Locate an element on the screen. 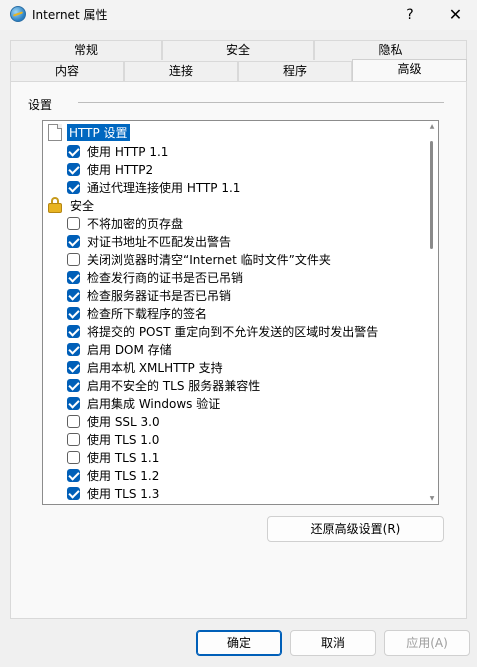 This screenshot has height=667, width=477. lock-icon is located at coordinates (55, 205).